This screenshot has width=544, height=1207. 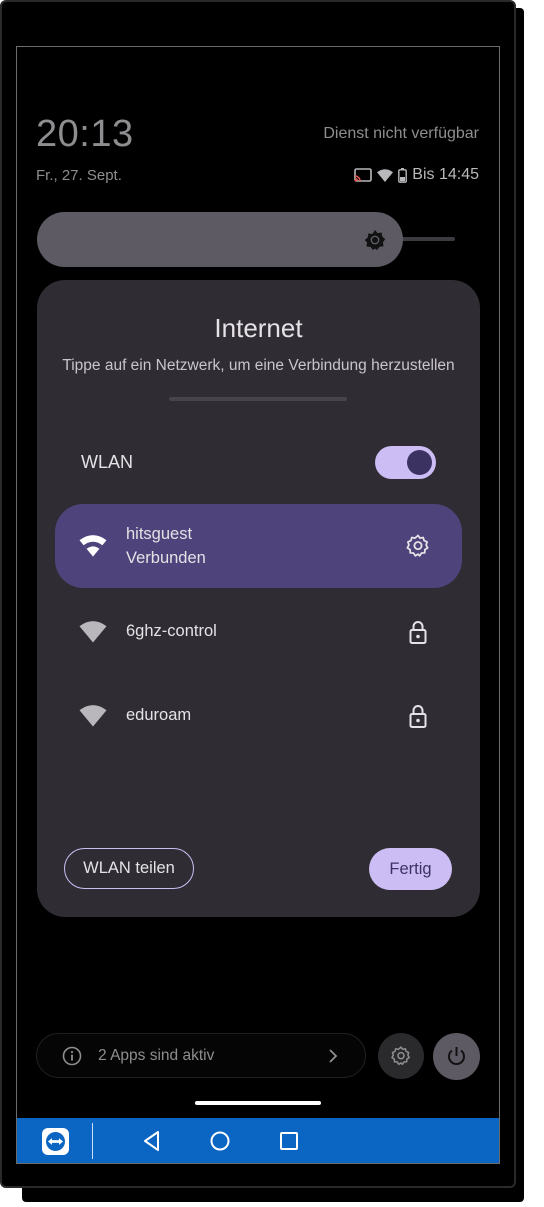 I want to click on navigation-bar, so click(x=258, y=1140).